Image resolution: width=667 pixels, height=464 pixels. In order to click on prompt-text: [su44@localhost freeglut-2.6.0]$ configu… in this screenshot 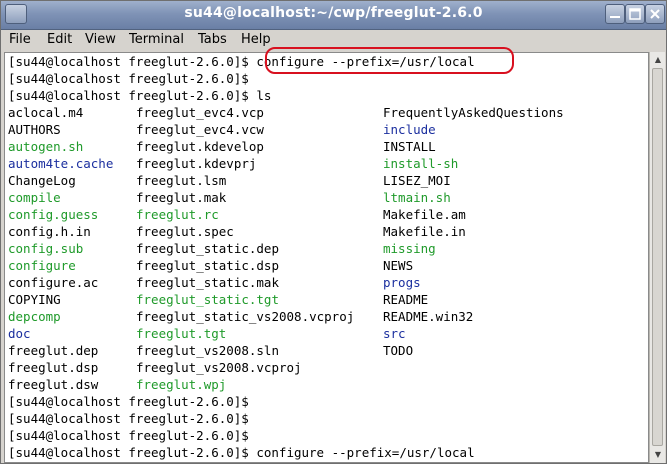, I will do `click(241, 452)`.